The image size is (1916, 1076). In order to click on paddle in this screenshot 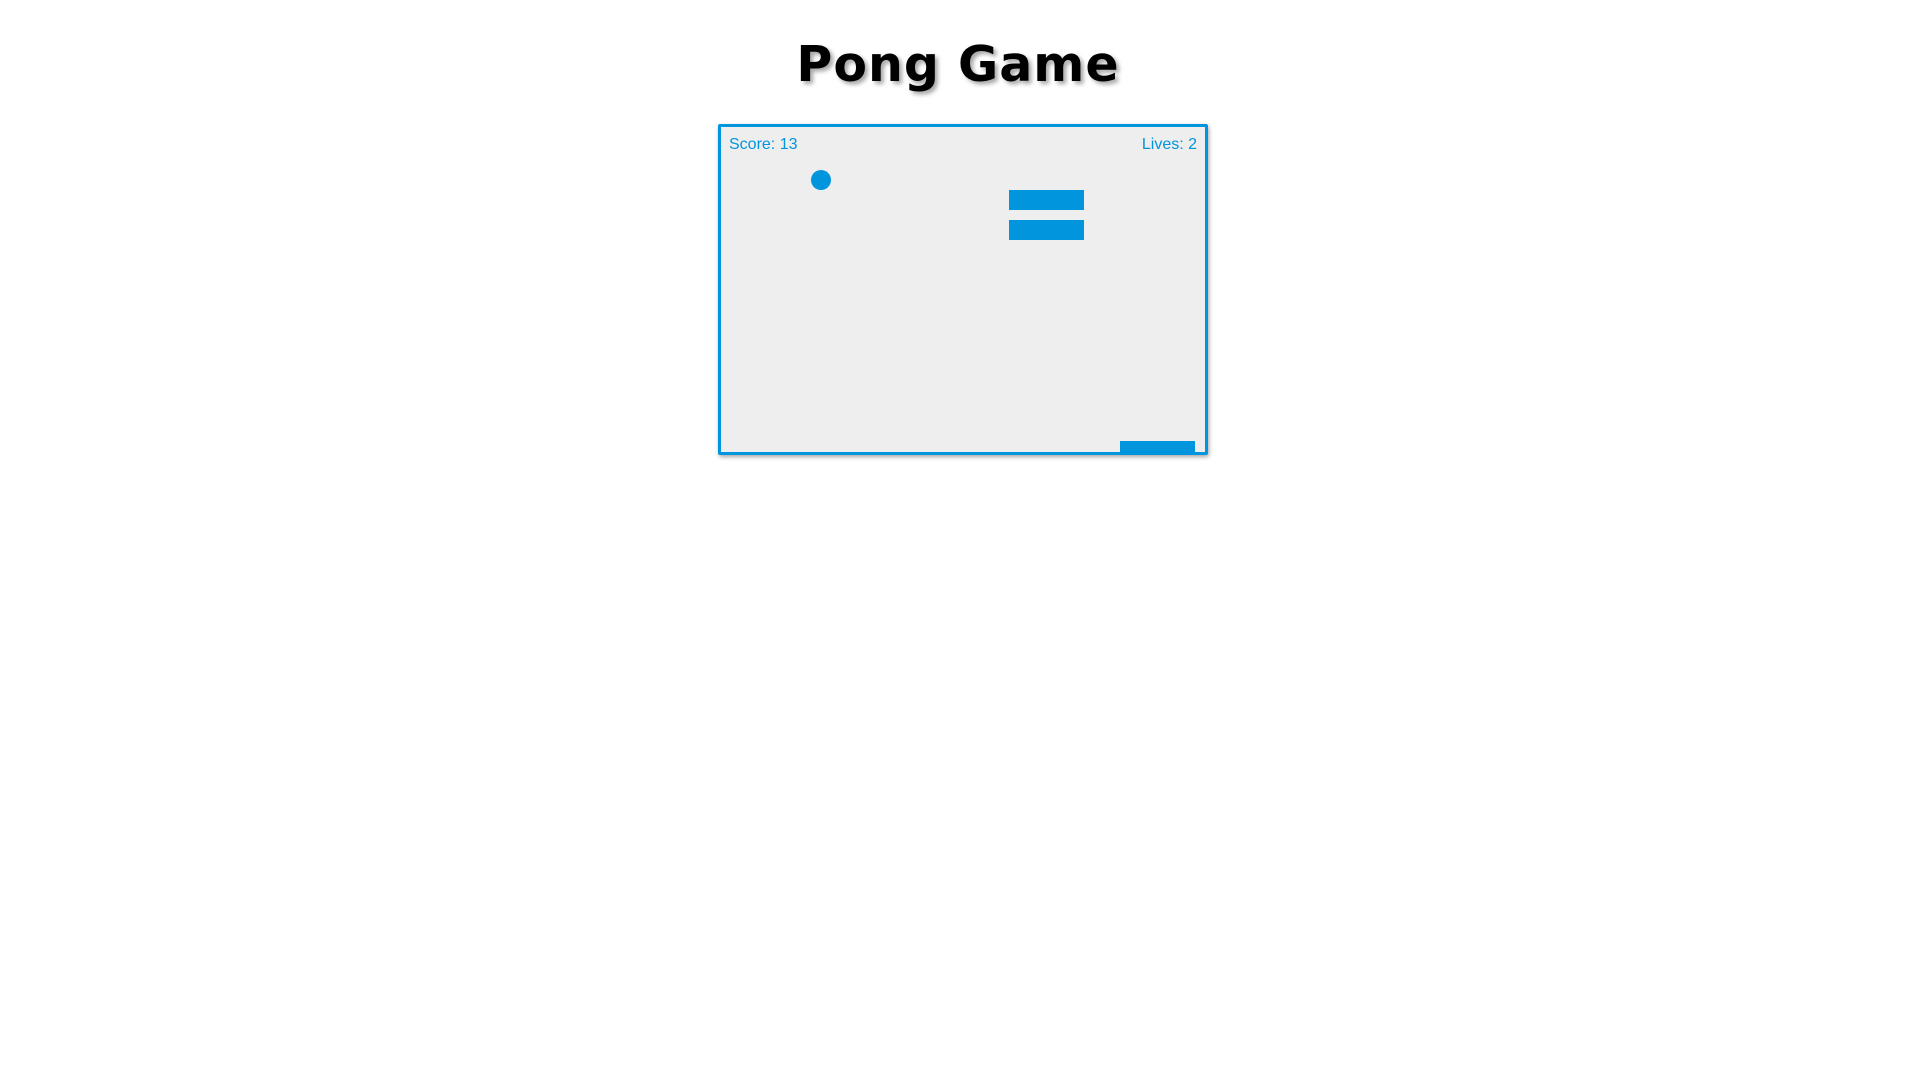, I will do `click(1157, 446)`.